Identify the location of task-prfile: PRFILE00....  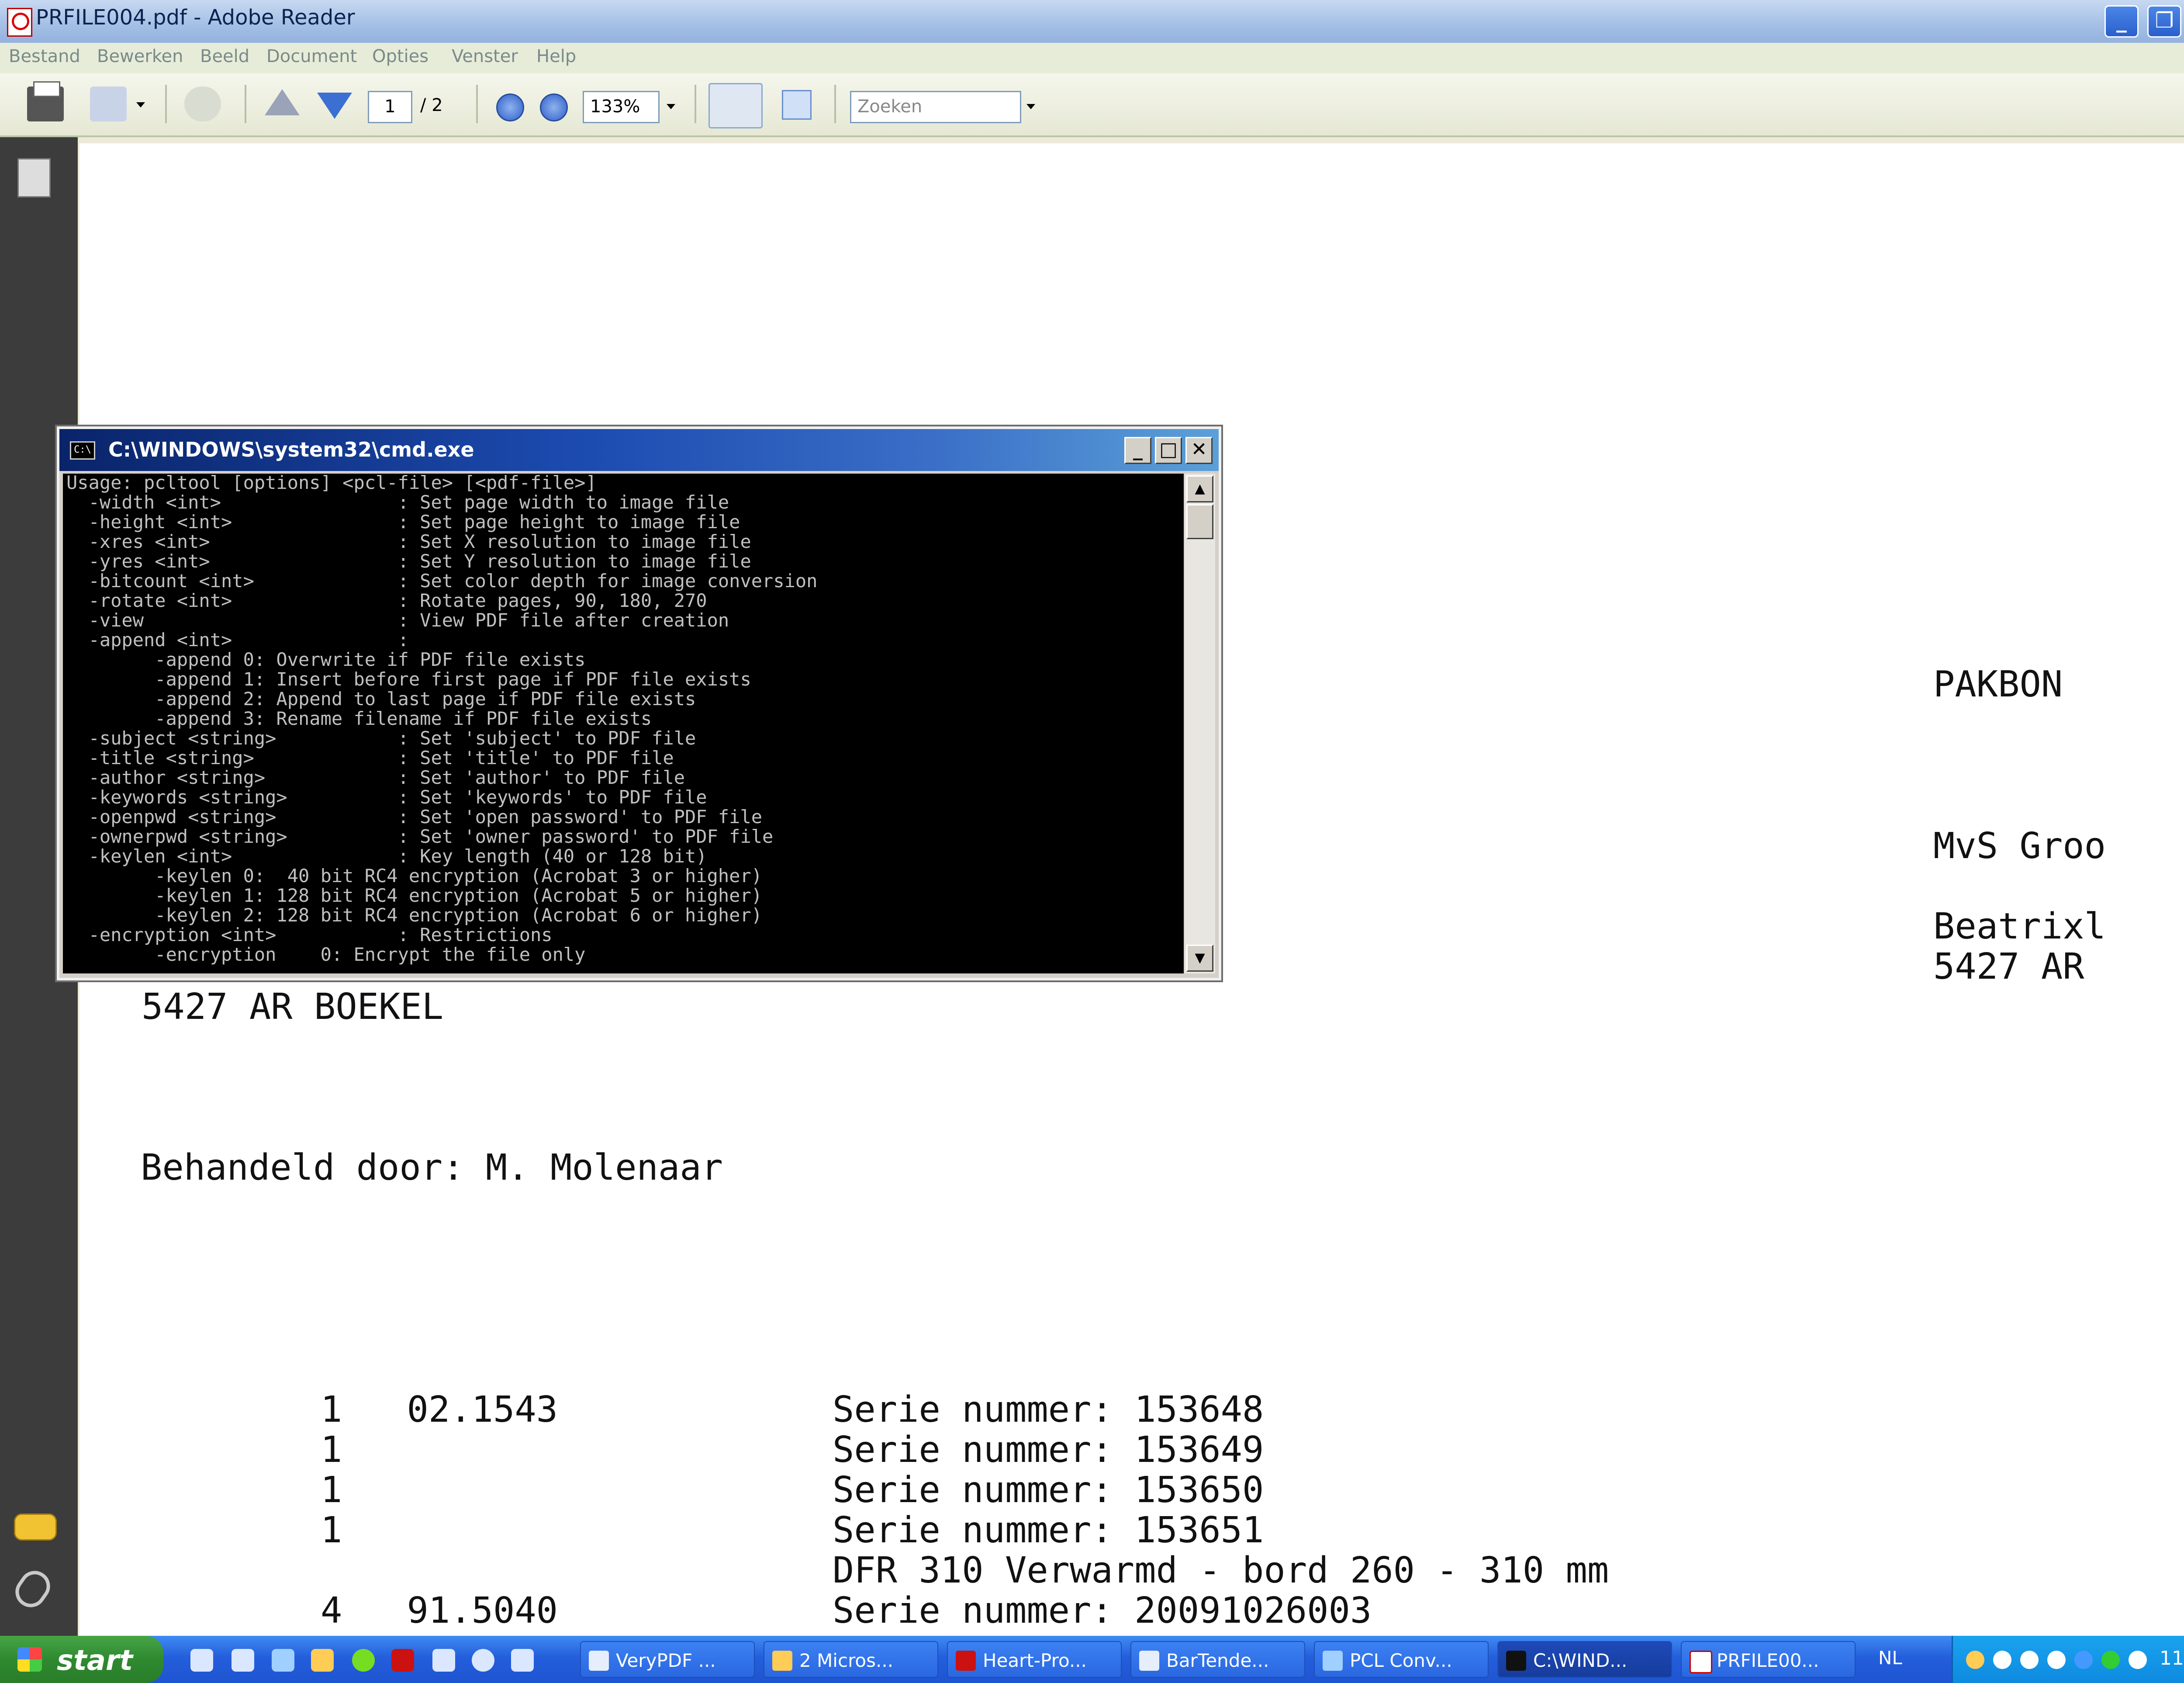
(1768, 1659).